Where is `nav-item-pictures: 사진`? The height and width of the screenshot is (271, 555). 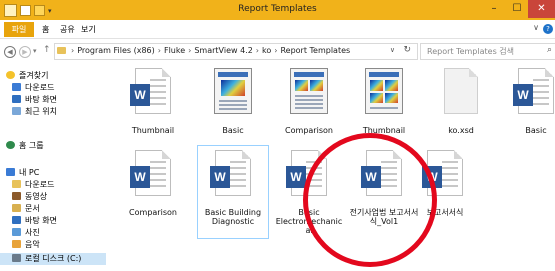
nav-item-pictures: 사진 is located at coordinates (26, 233).